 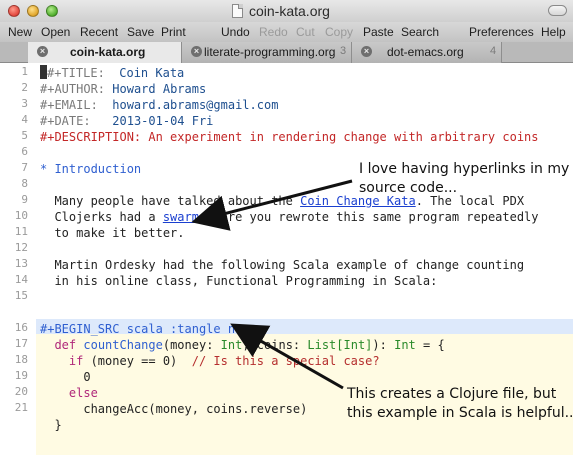 What do you see at coordinates (21, 295) in the screenshot?
I see `line-number: 15` at bounding box center [21, 295].